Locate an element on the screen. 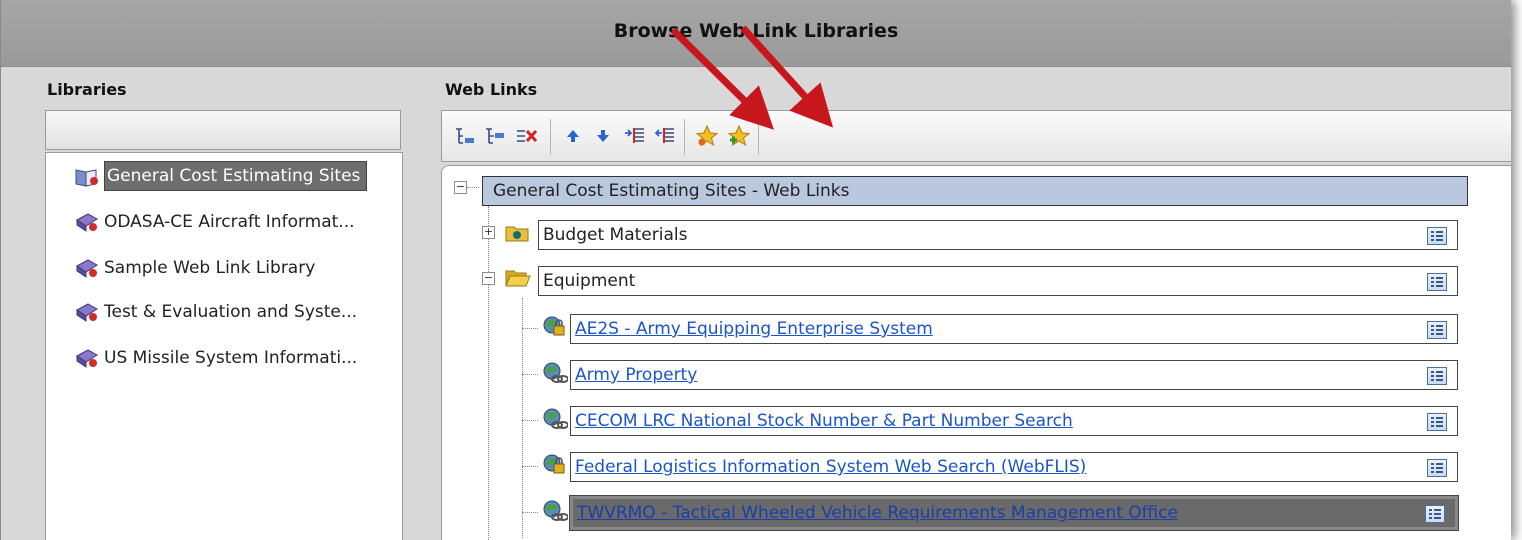 The height and width of the screenshot is (540, 1522). annotation-arrows is located at coordinates (752, 77).